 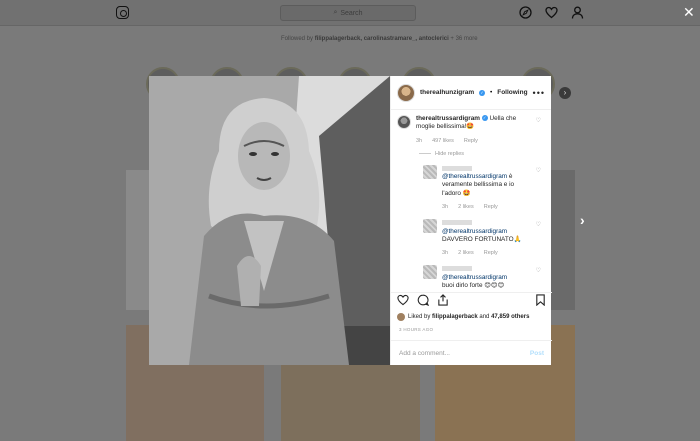 What do you see at coordinates (482, 154) in the screenshot?
I see `hide-replies-button: Hide replies` at bounding box center [482, 154].